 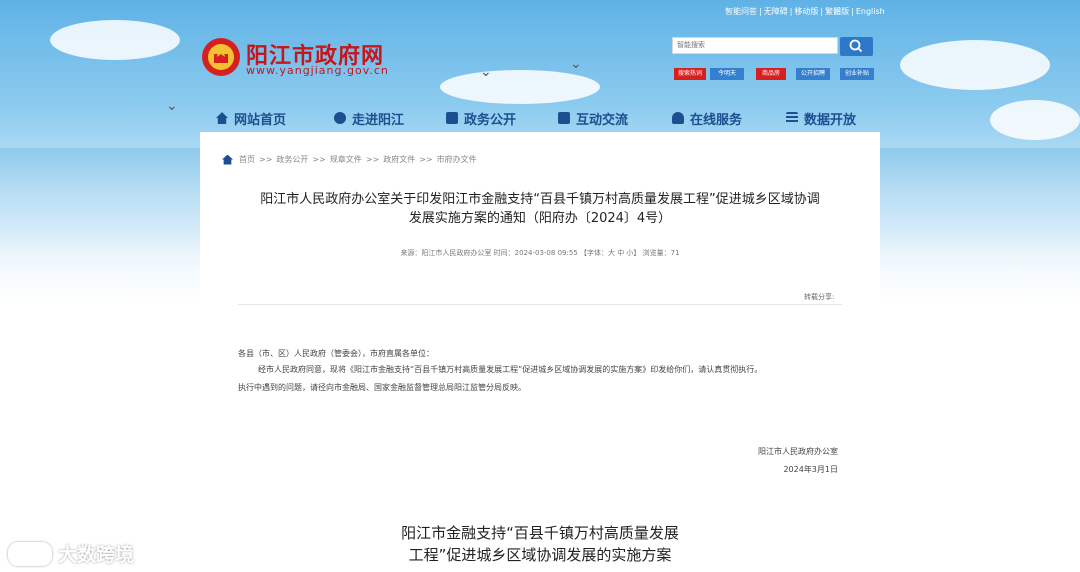 What do you see at coordinates (678, 118) in the screenshot?
I see `people-icon` at bounding box center [678, 118].